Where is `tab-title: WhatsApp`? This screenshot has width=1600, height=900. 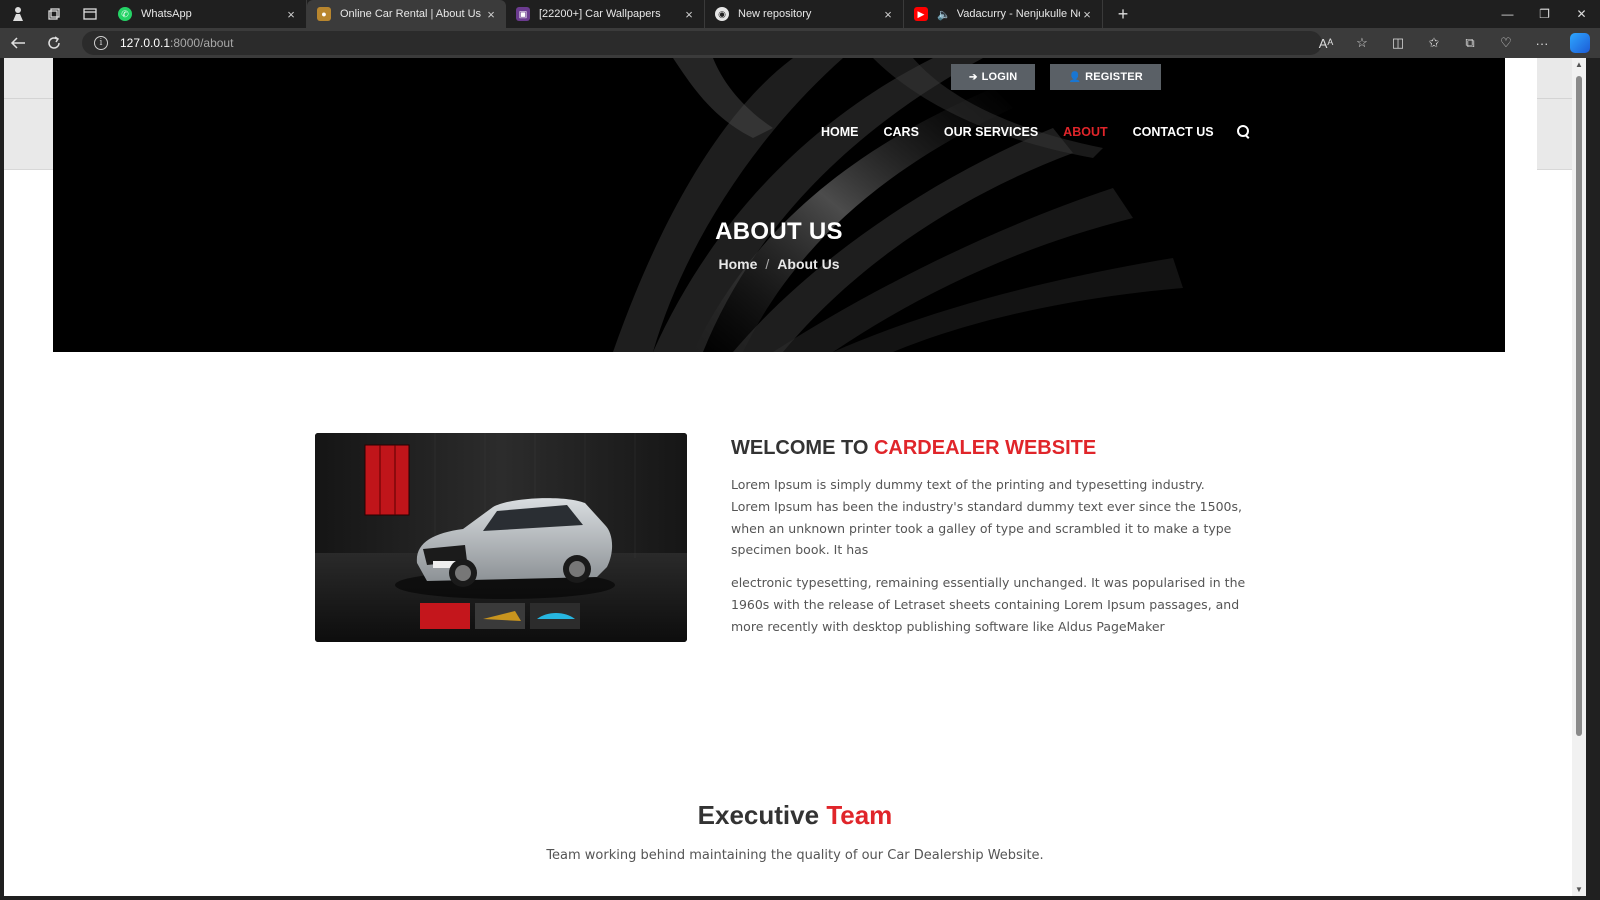
tab-title: WhatsApp is located at coordinates (166, 14).